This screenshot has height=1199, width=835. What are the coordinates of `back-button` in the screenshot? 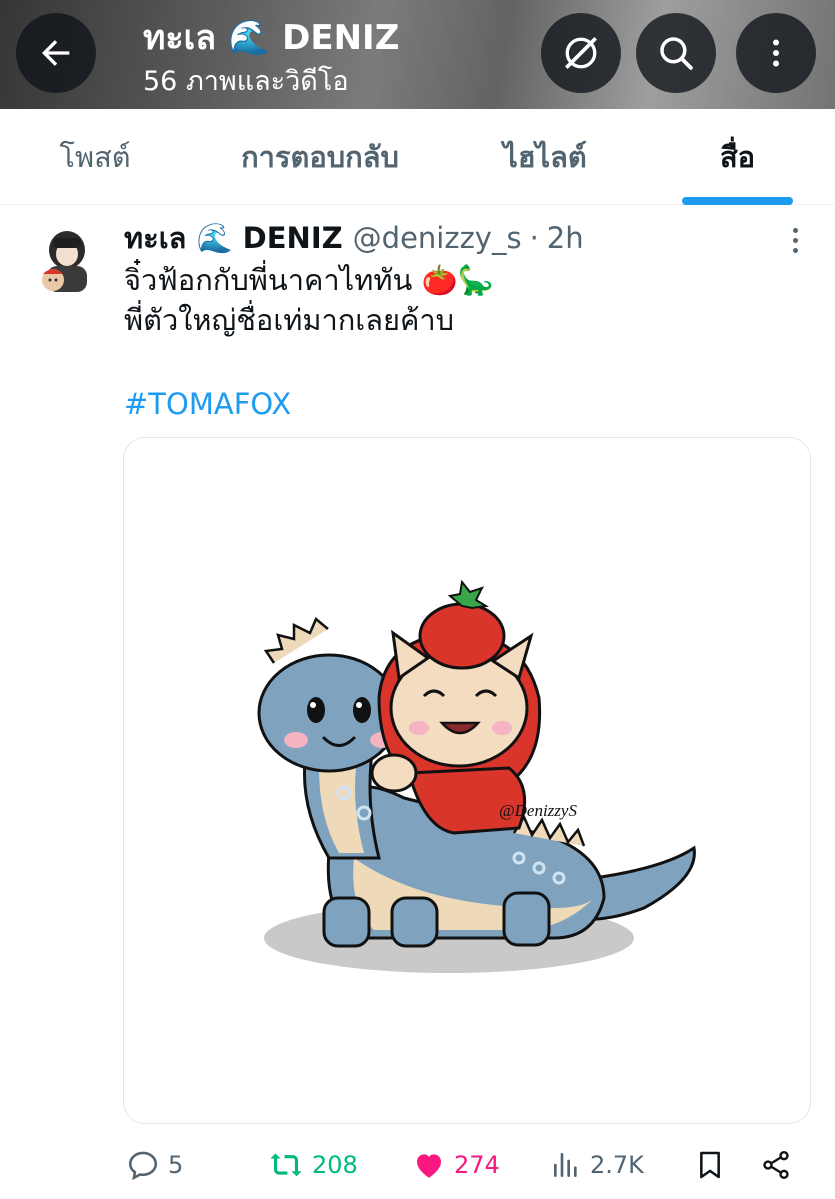 It's located at (56, 53).